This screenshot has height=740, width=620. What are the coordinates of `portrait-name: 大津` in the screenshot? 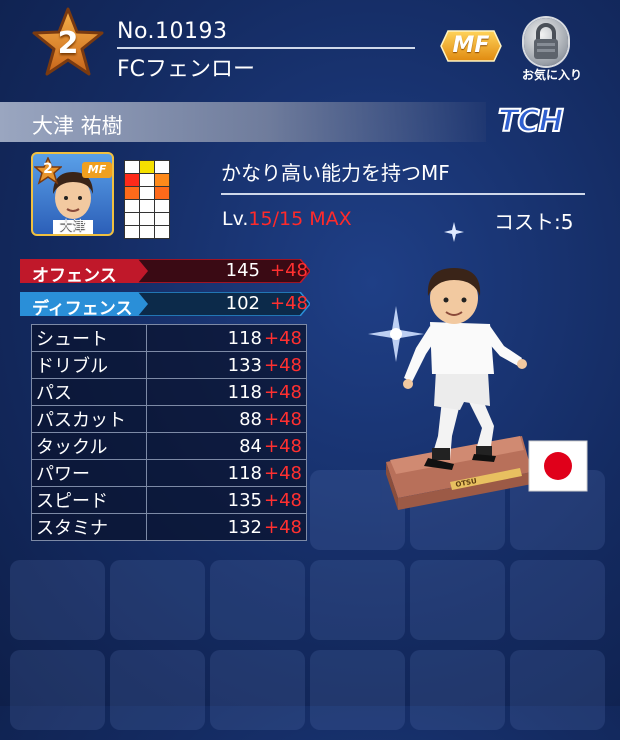 It's located at (72, 226).